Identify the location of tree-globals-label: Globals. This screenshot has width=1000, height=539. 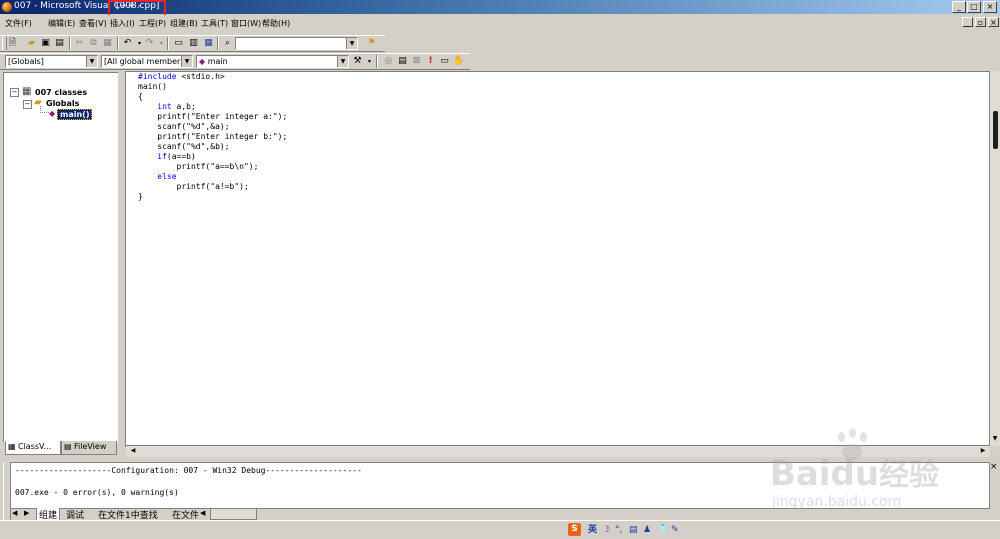
(62, 103).